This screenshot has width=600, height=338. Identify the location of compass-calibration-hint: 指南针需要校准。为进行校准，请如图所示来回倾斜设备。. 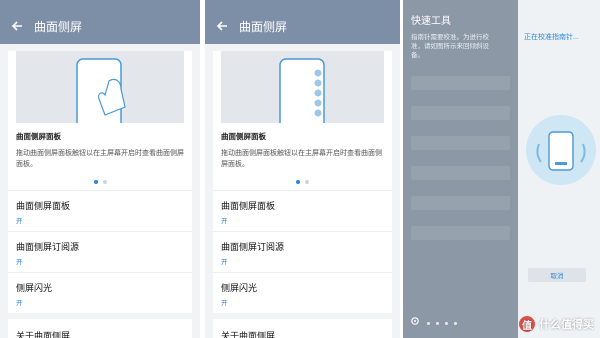
(450, 46).